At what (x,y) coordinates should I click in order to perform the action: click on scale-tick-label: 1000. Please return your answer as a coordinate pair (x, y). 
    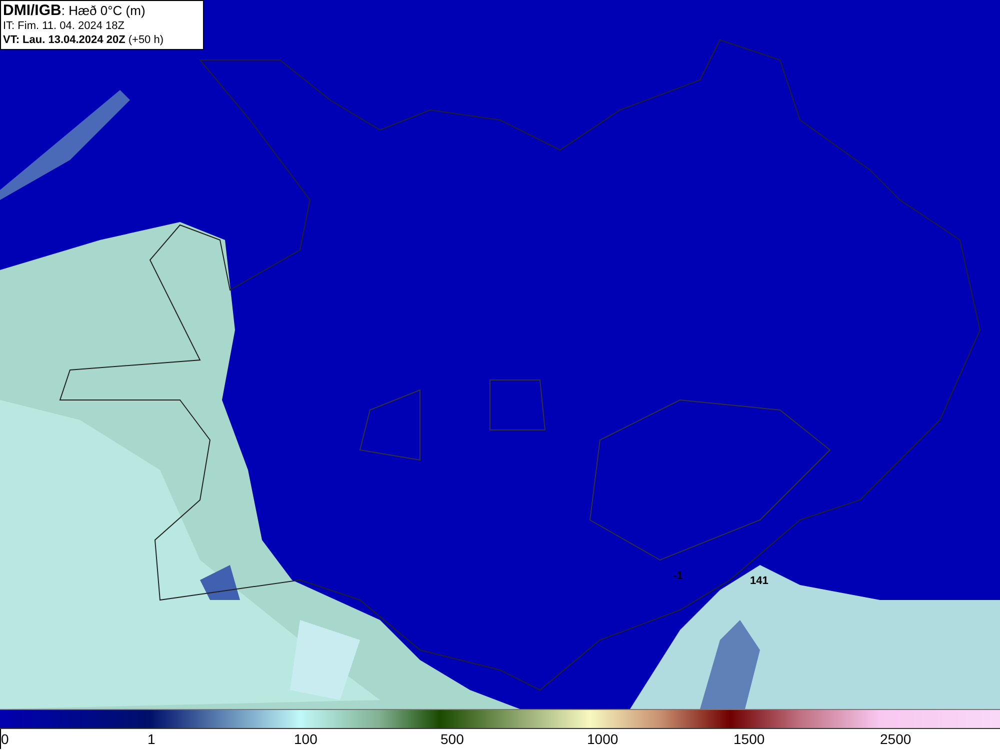
    Looking at the image, I should click on (603, 739).